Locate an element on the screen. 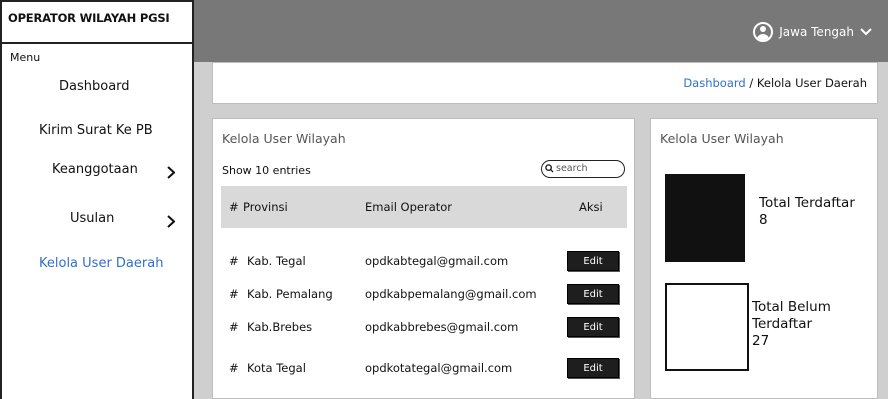 Image resolution: width=888 pixels, height=399 pixels. search-icon is located at coordinates (549, 168).